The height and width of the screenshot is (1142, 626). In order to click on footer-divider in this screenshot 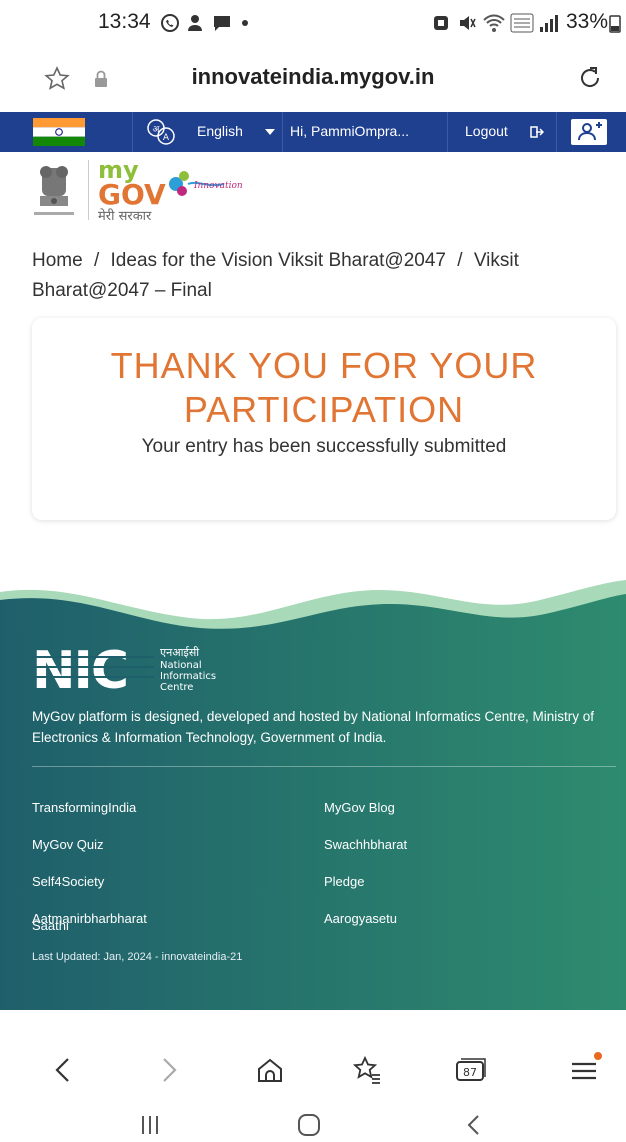, I will do `click(324, 766)`.